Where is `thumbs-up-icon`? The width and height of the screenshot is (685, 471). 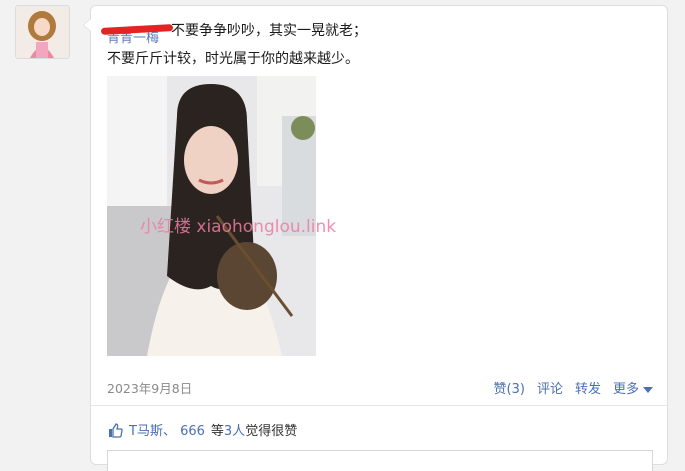
thumbs-up-icon is located at coordinates (116, 430).